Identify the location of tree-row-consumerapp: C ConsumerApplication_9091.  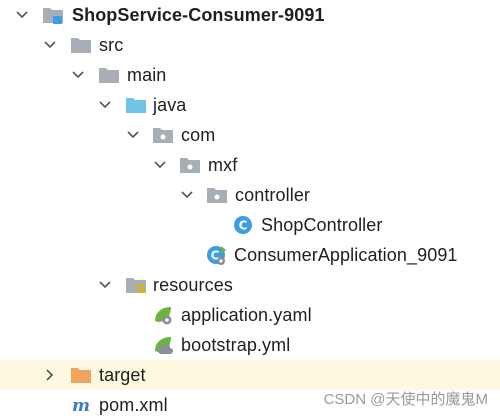
(250, 255).